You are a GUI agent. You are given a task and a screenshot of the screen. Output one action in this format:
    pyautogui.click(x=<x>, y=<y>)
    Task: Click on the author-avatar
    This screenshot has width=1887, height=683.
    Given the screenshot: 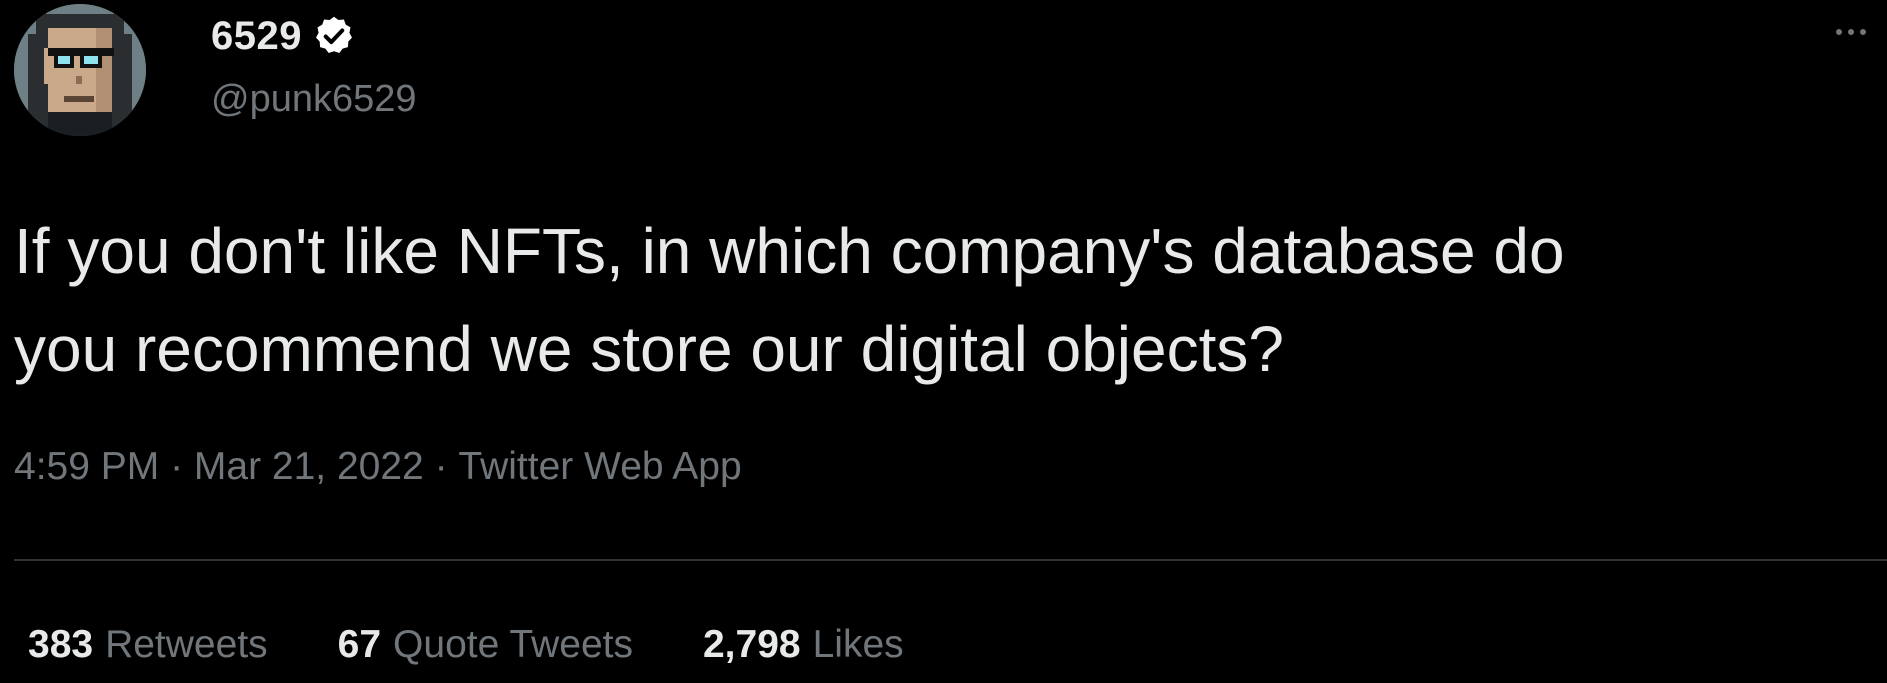 What is the action you would take?
    pyautogui.click(x=80, y=70)
    